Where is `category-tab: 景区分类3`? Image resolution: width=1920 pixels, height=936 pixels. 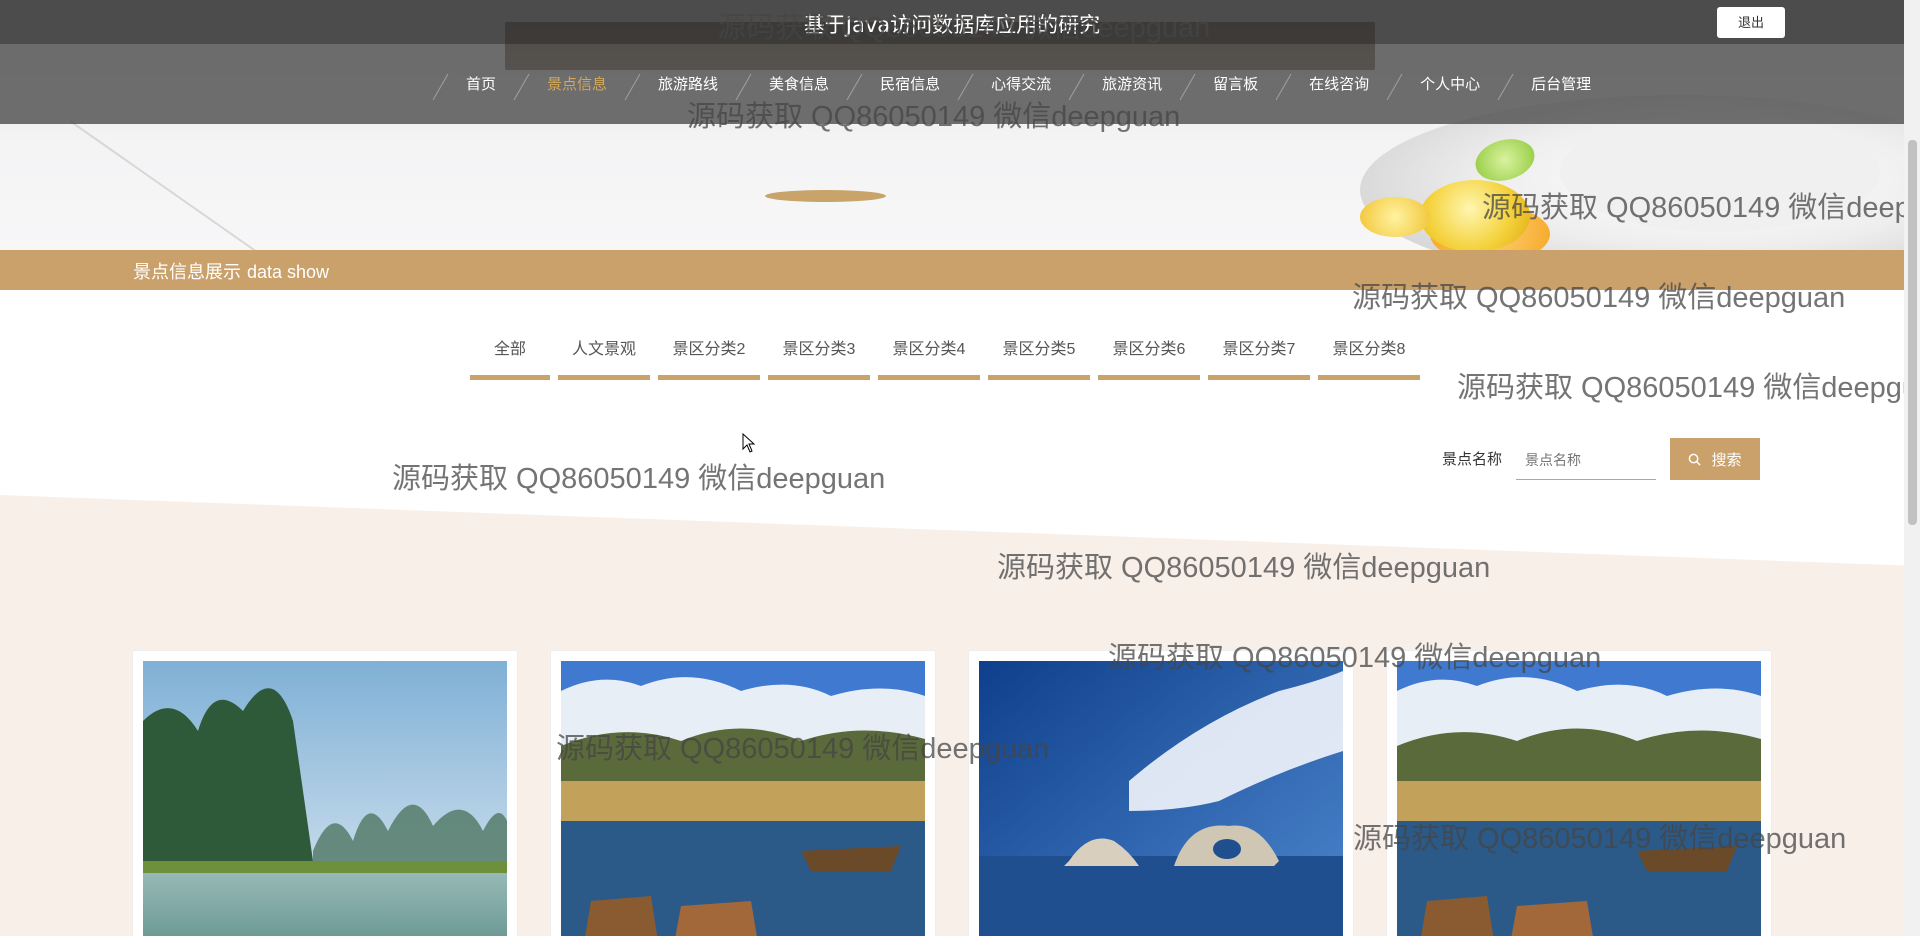 category-tab: 景区分类3 is located at coordinates (819, 357).